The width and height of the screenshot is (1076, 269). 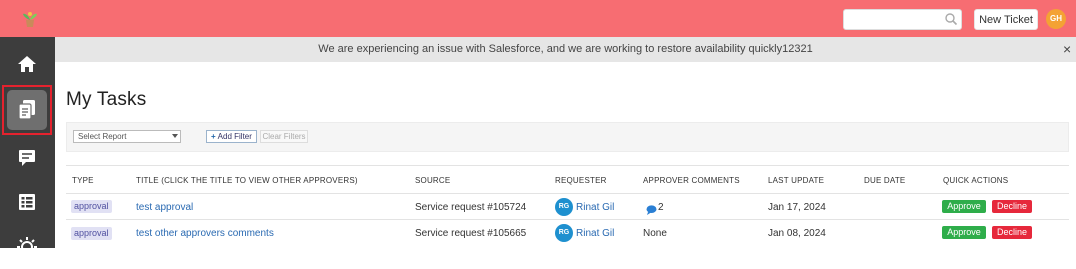 What do you see at coordinates (284, 136) in the screenshot?
I see `clear-filters-button: Clear Filters` at bounding box center [284, 136].